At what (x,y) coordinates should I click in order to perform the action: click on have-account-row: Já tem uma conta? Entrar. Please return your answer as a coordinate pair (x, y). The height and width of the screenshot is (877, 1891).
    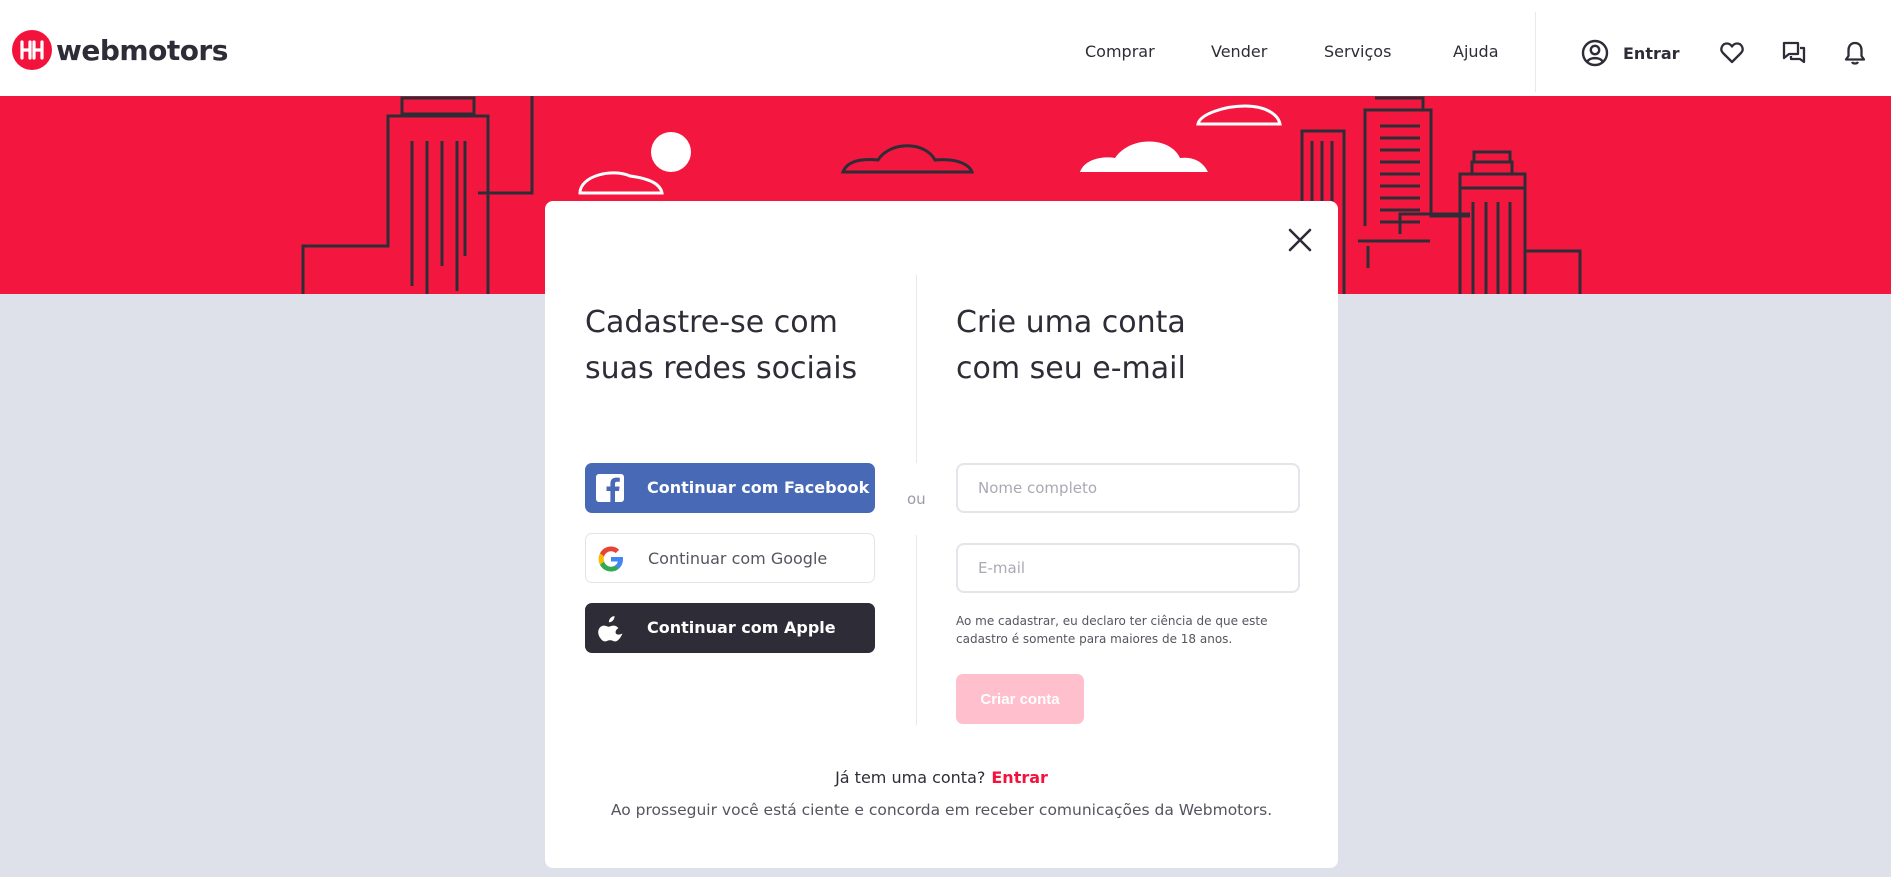
    Looking at the image, I should click on (941, 777).